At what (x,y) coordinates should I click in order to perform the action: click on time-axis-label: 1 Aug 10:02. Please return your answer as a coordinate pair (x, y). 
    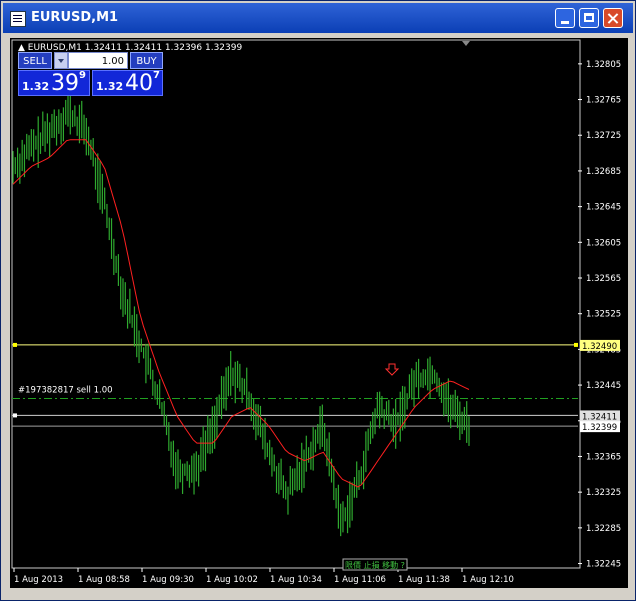
    Looking at the image, I should click on (232, 580).